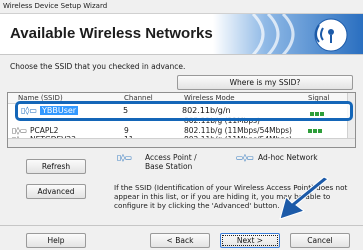 This screenshot has width=363, height=250. Describe the element at coordinates (44, 130) in the screenshot. I see `list-item-ssid: PCAPL2` at that location.